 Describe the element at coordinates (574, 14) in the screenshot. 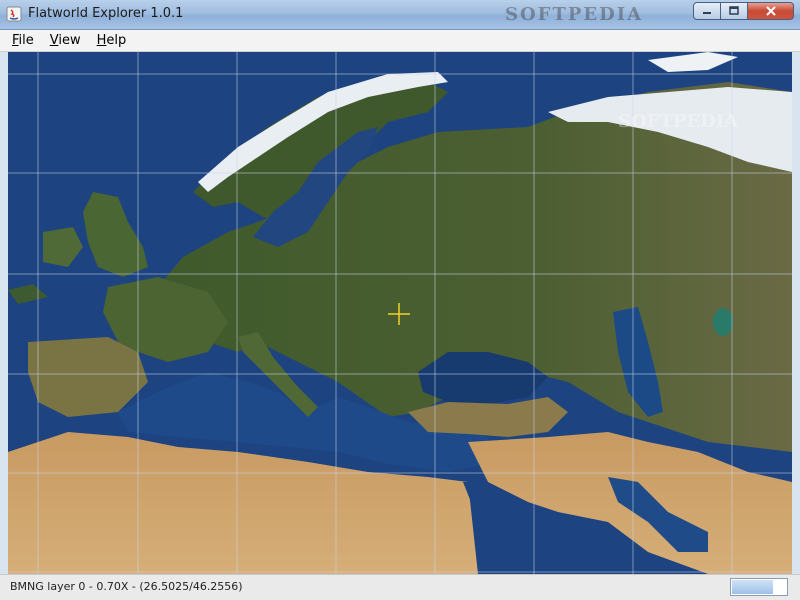

I see `softpedia-watermark: SOFTPEDIA` at that location.